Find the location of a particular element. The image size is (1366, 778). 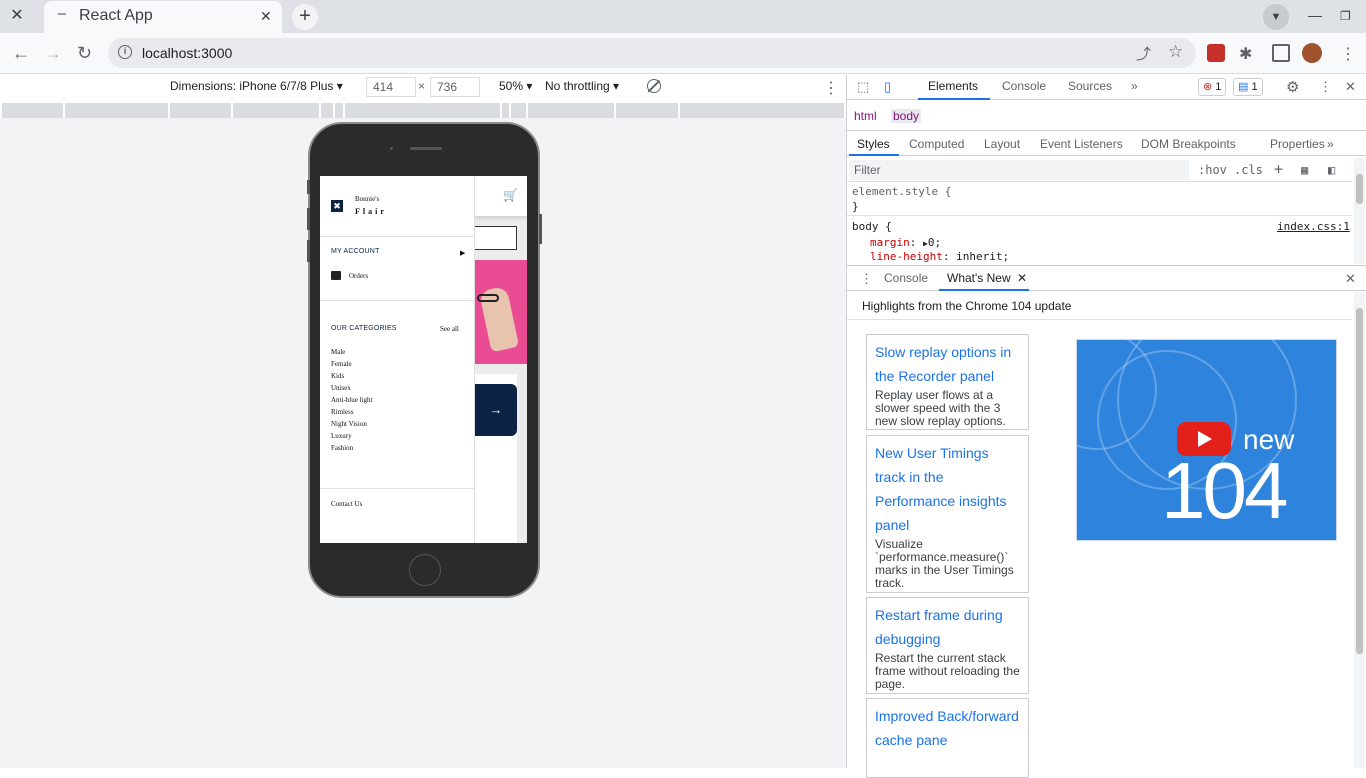

tab-sources: Sources is located at coordinates (1090, 86).